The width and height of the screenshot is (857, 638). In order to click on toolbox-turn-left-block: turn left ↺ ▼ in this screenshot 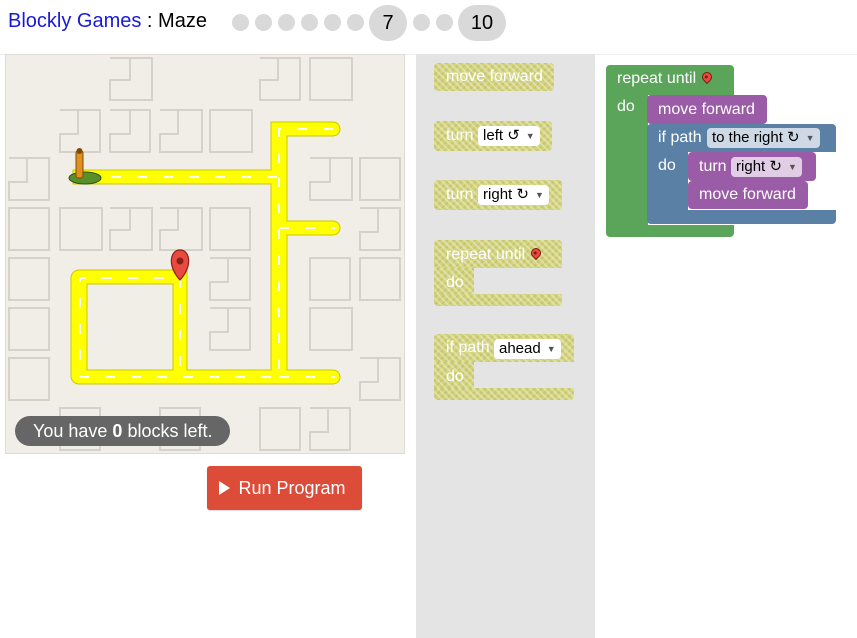, I will do `click(493, 136)`.